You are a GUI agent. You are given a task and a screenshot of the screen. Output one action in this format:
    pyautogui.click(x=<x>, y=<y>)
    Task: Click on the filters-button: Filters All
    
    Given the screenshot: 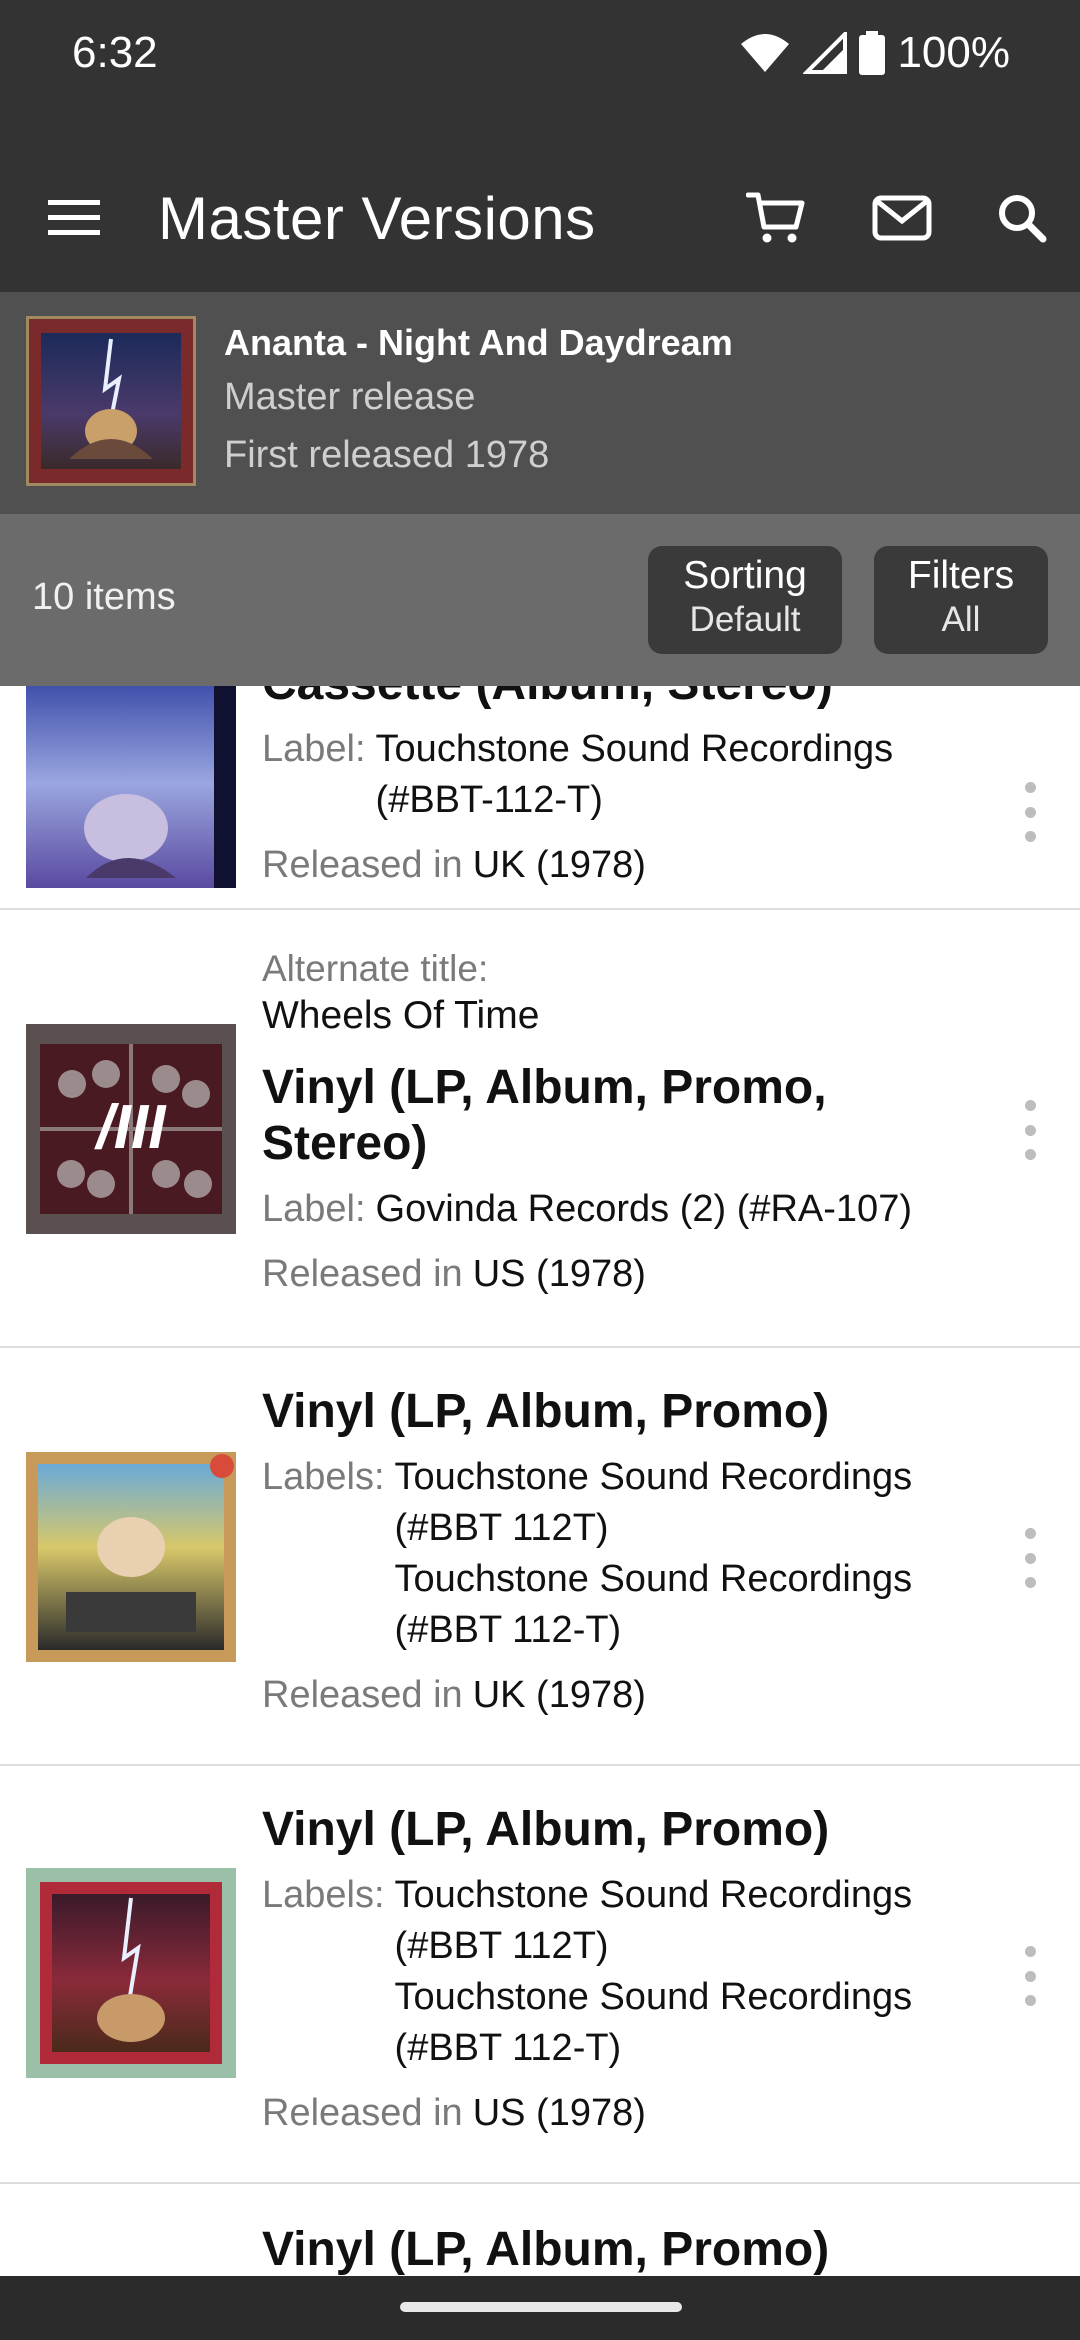 What is the action you would take?
    pyautogui.click(x=961, y=600)
    